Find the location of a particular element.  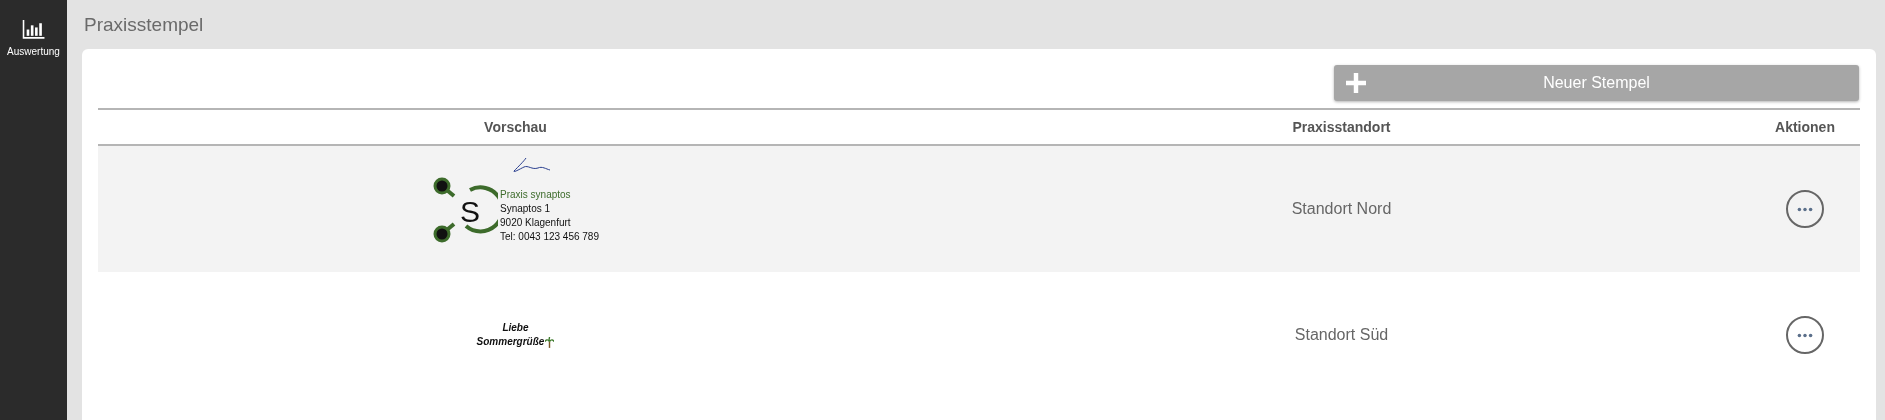

column-header: Vorschau is located at coordinates (515, 127).